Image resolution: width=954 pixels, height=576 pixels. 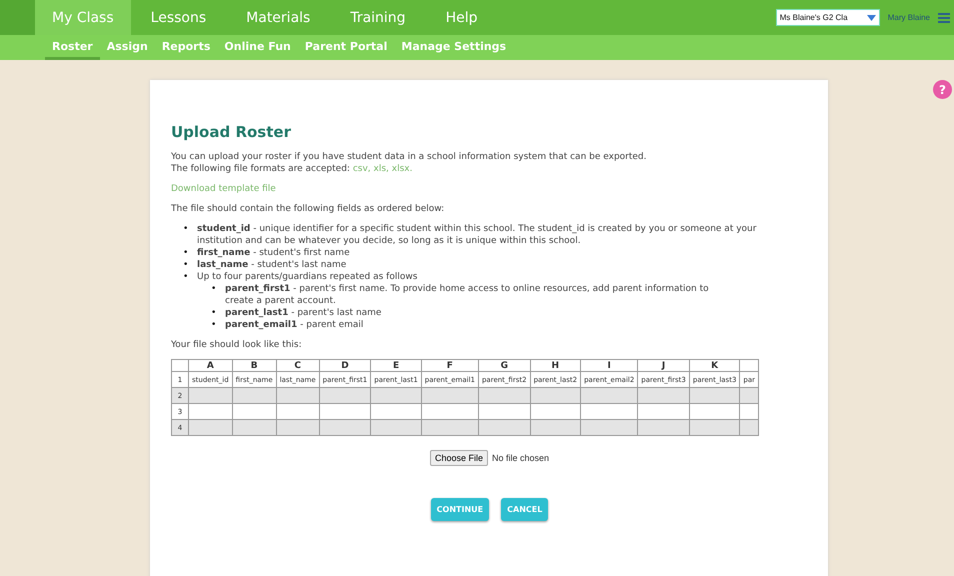 What do you see at coordinates (307, 277) in the screenshot?
I see `field-description: Up to four parents/guardians repeated as follows` at bounding box center [307, 277].